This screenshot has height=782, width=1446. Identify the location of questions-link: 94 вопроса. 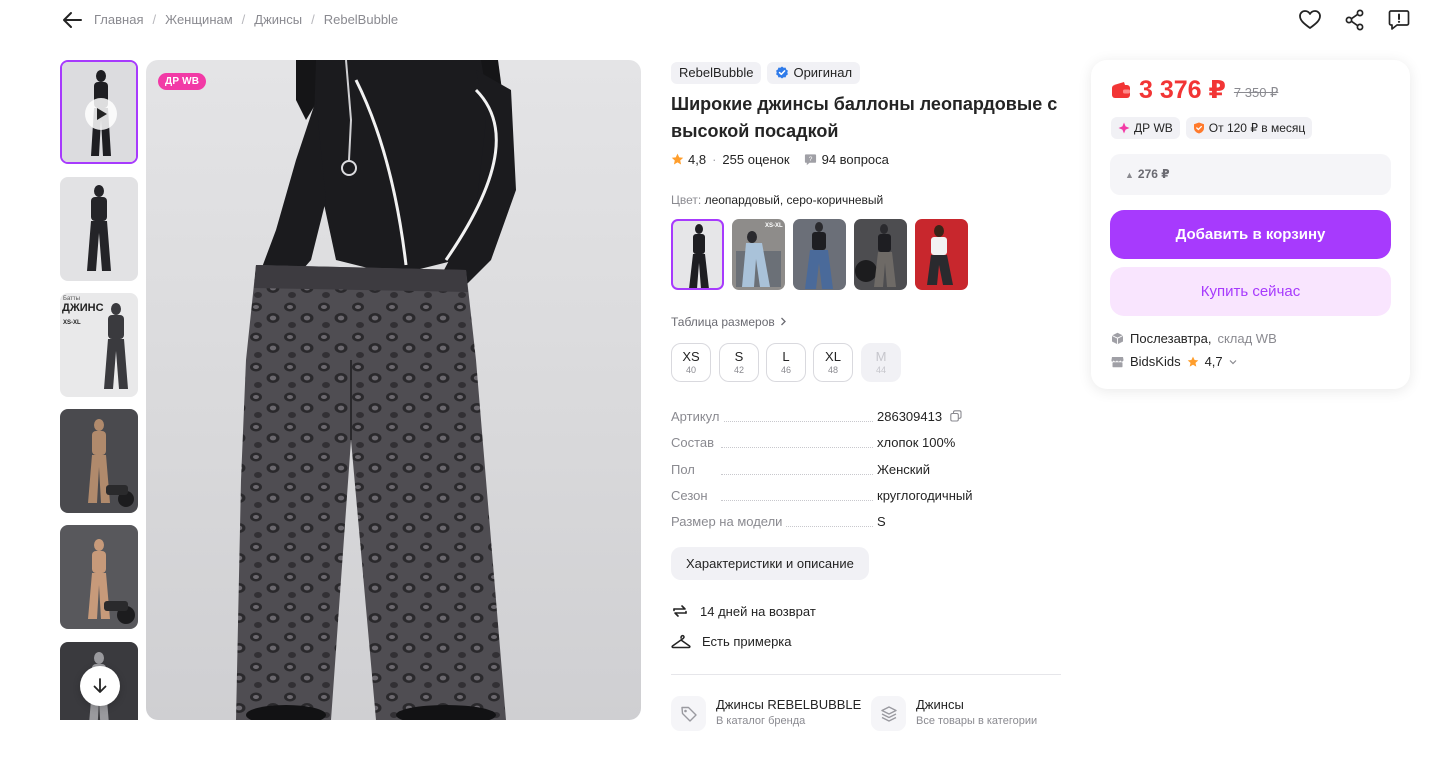
(855, 159).